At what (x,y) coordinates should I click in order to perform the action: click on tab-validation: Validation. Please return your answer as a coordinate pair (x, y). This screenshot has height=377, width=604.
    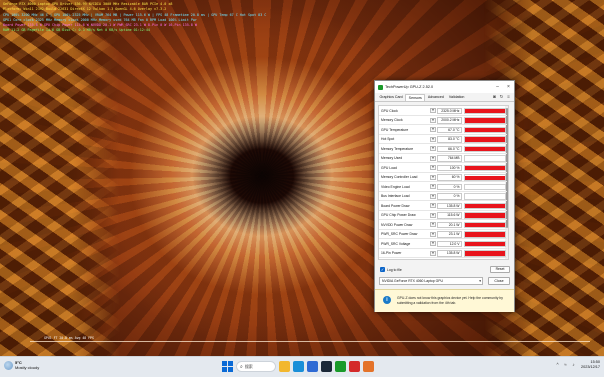
    Looking at the image, I should click on (456, 97).